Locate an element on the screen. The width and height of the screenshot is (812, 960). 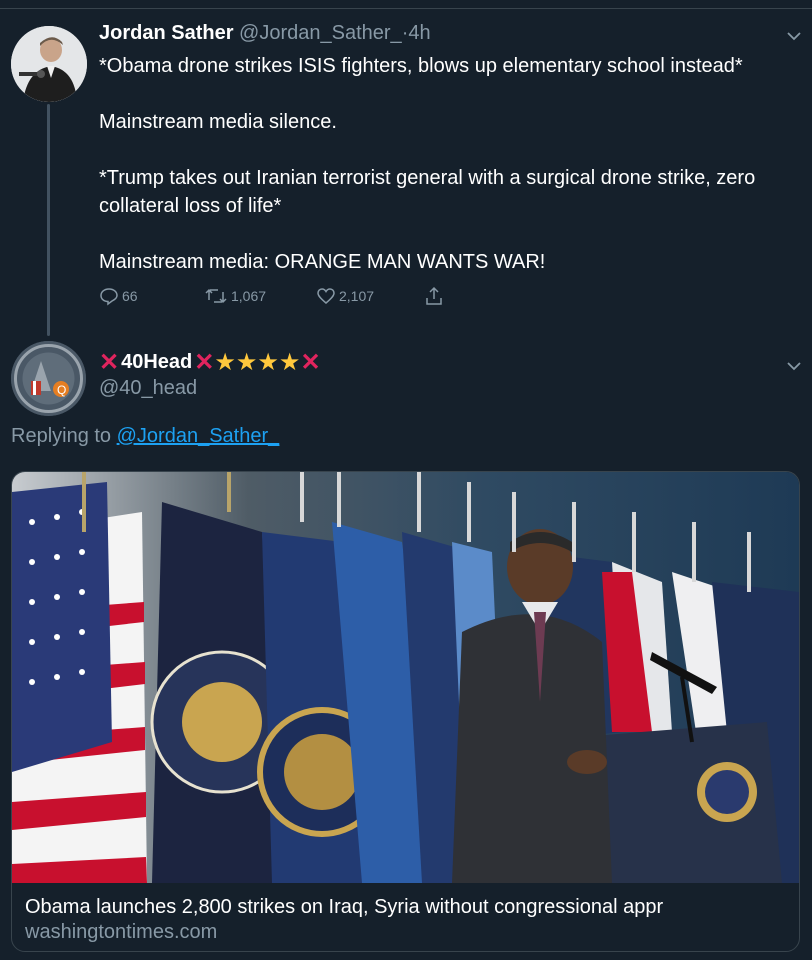
replying-to-link: @Jordan_Sather_ is located at coordinates (198, 436).